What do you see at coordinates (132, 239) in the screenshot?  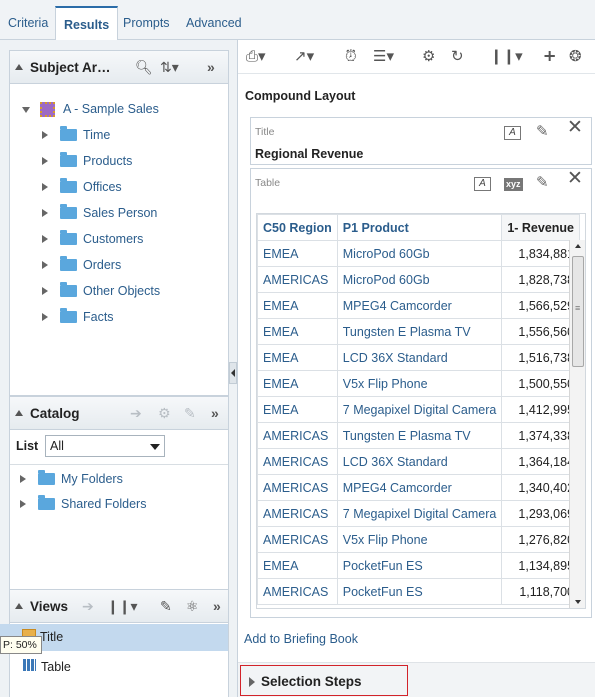 I see `tree-folder: Customers` at bounding box center [132, 239].